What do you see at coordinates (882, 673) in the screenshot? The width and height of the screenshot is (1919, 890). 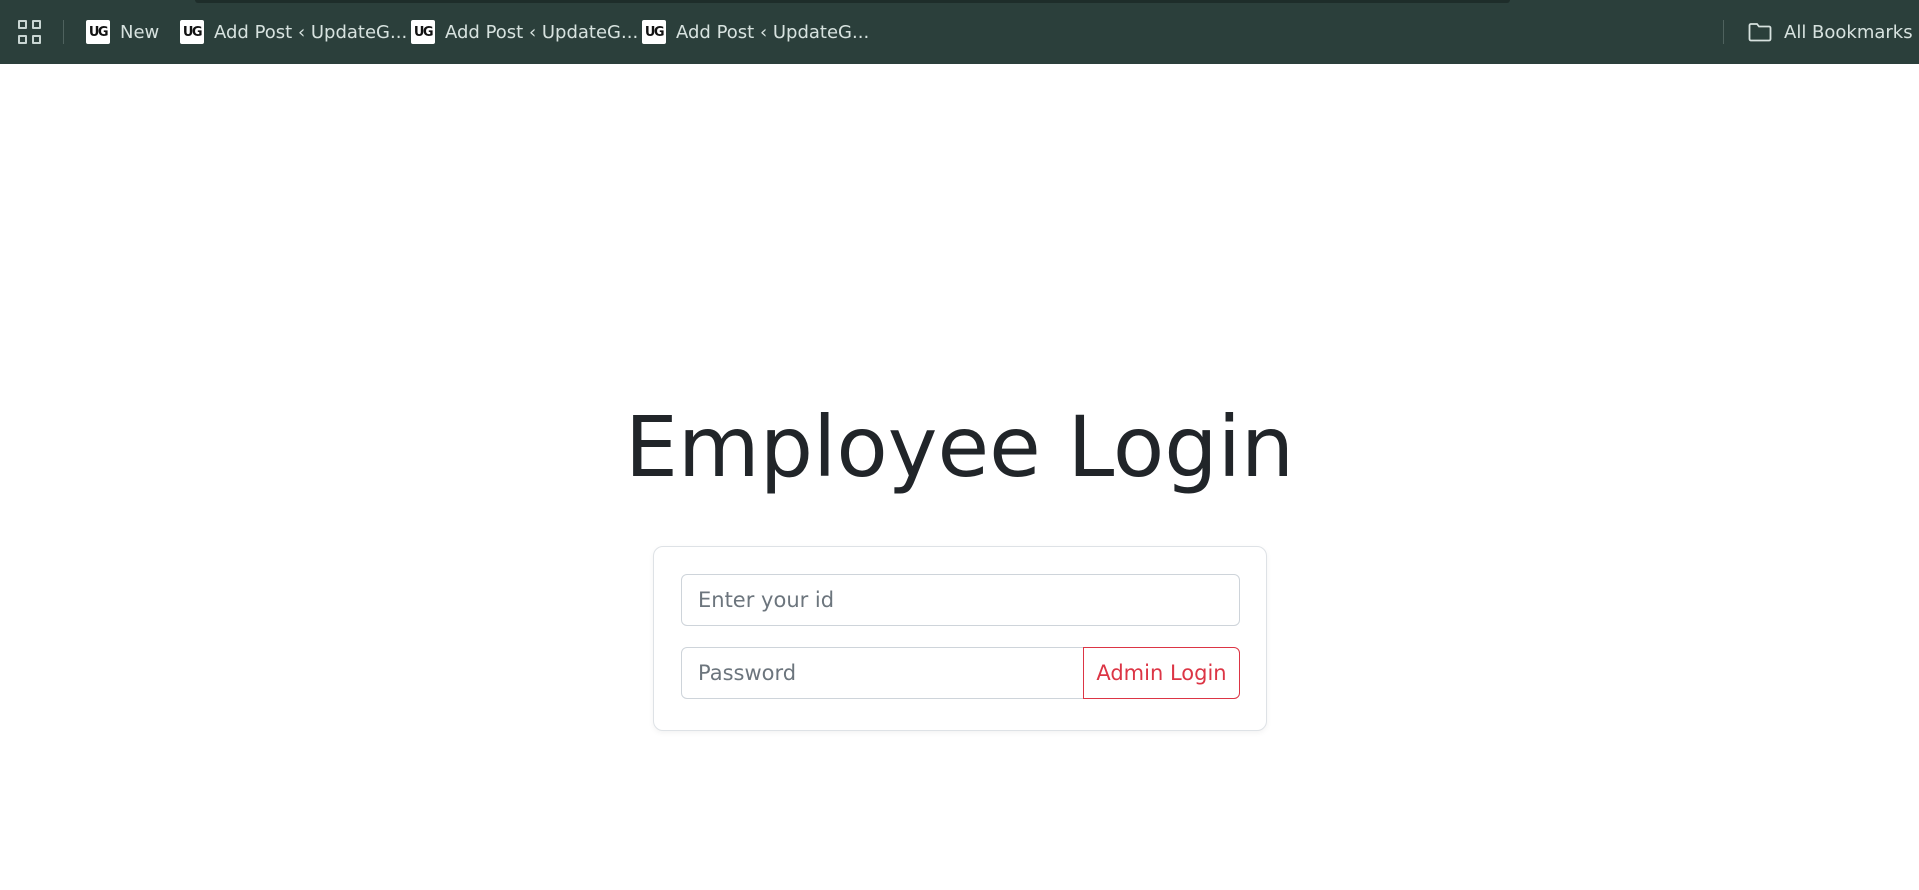 I see `password-input` at bounding box center [882, 673].